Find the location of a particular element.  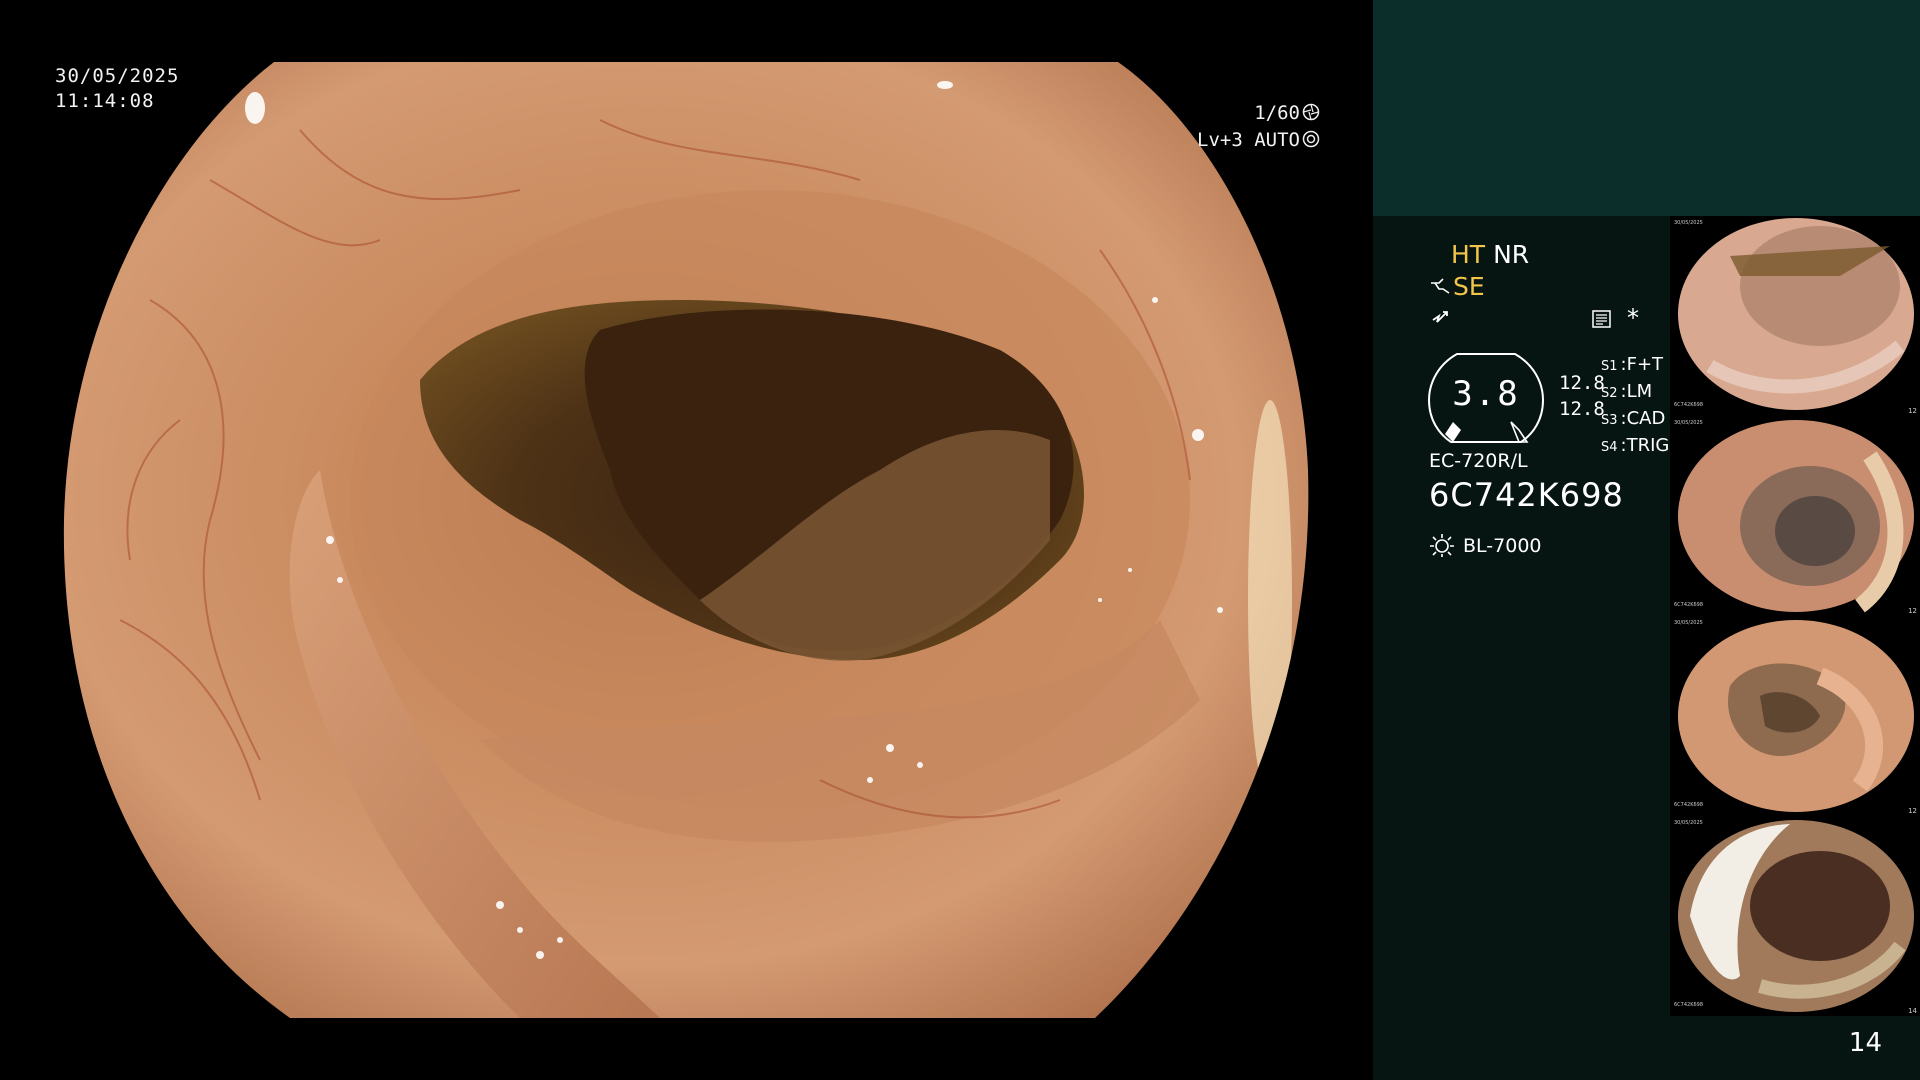

structure-enhance-icon is located at coordinates (1440, 286).